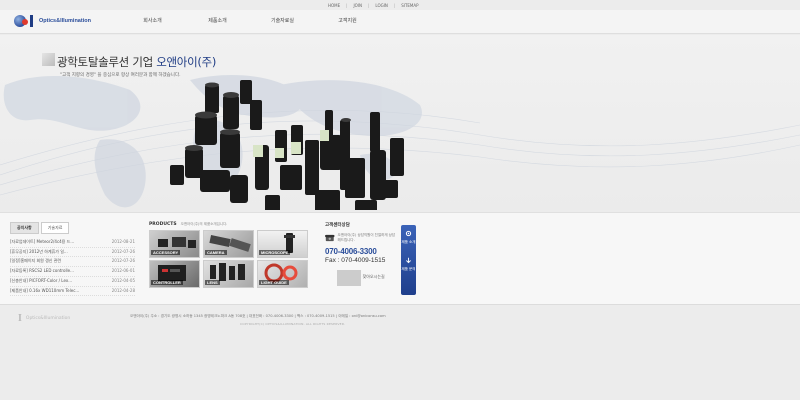 The height and width of the screenshot is (400, 800). What do you see at coordinates (65, 21) in the screenshot?
I see `logo-text: Optics&Illumination` at bounding box center [65, 21].